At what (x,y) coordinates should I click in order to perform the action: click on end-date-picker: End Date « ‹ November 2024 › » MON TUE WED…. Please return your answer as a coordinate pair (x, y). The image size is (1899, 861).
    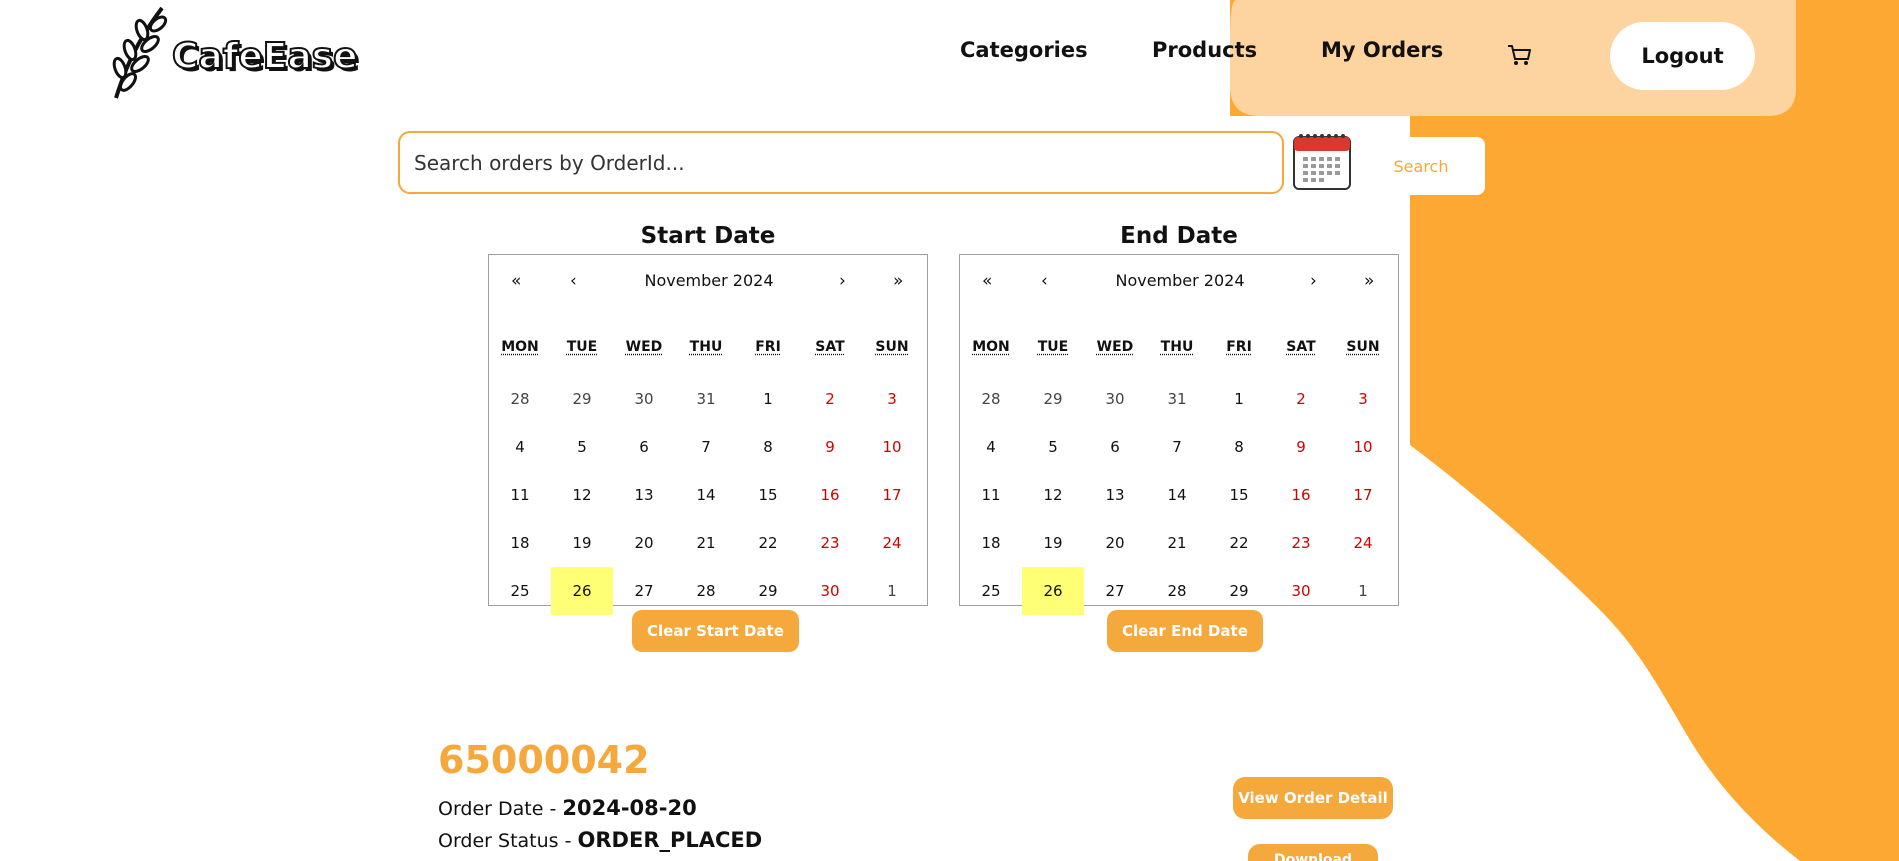
    Looking at the image, I should click on (1179, 415).